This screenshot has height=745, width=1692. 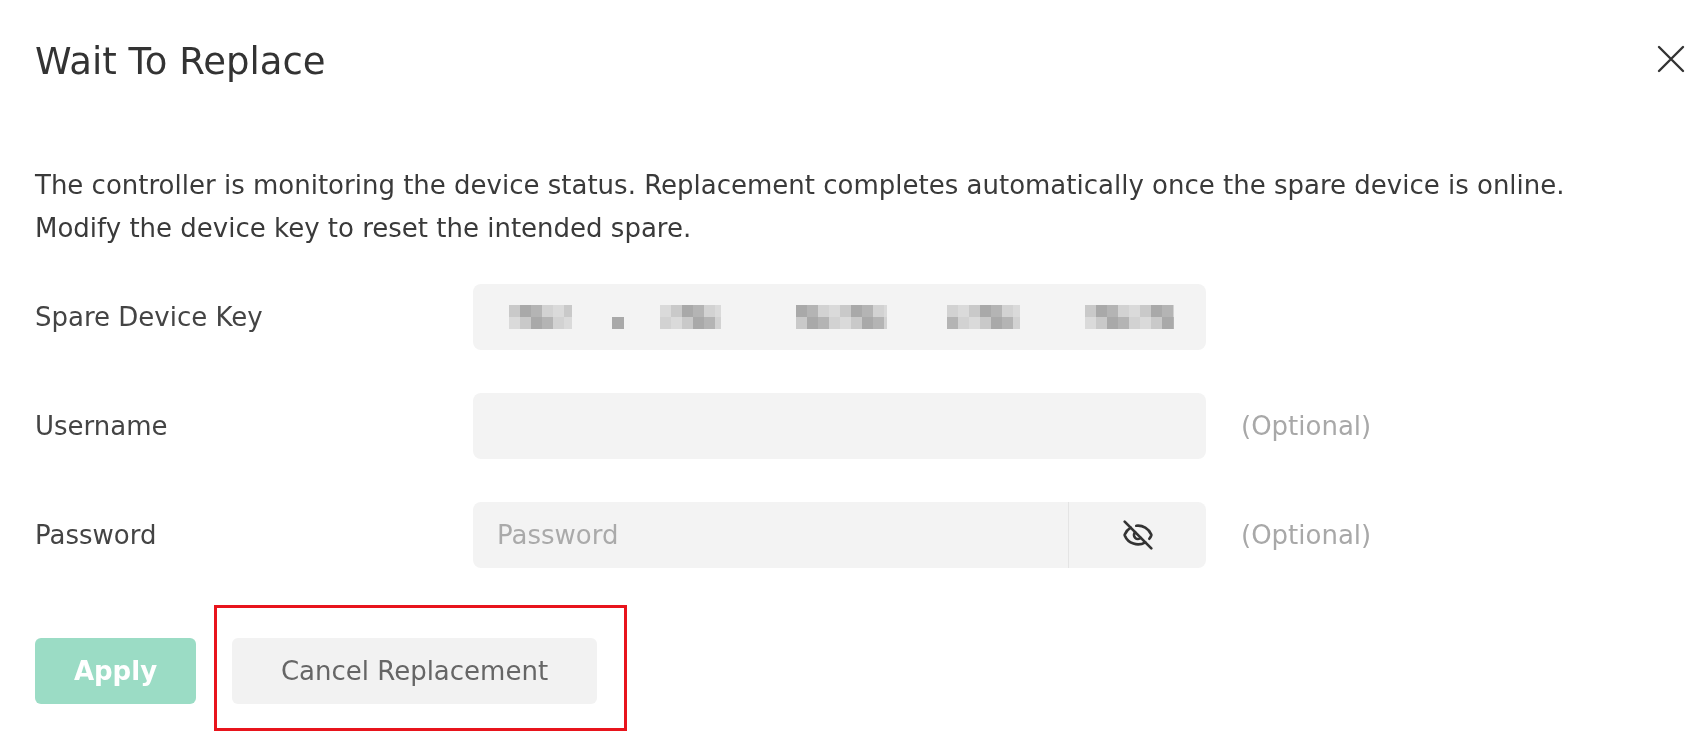 What do you see at coordinates (800, 207) in the screenshot?
I see `description-text: The controller is monitoring the device status. Replacement completes automatically once the spare device is online. Modify the device key to reset the intended spare.` at bounding box center [800, 207].